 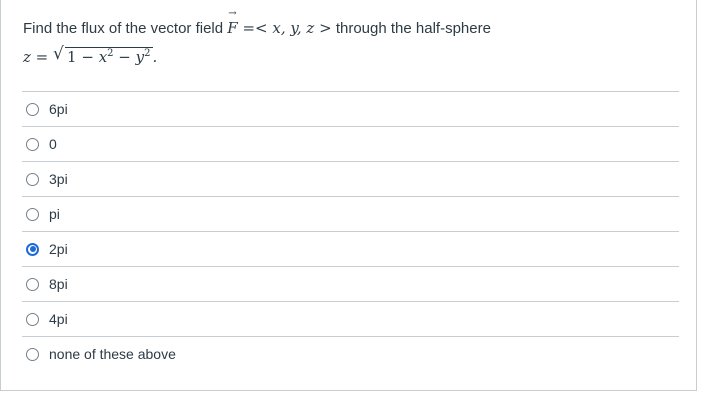 I want to click on vector-field-definition: =< x, y, z >, so click(x=287, y=28).